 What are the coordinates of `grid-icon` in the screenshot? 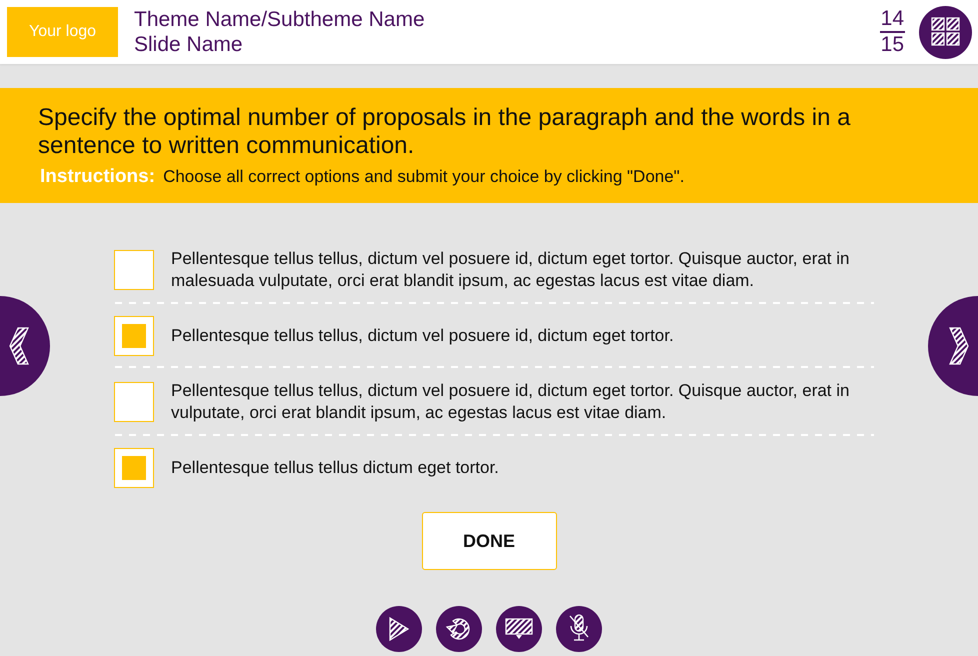 It's located at (945, 32).